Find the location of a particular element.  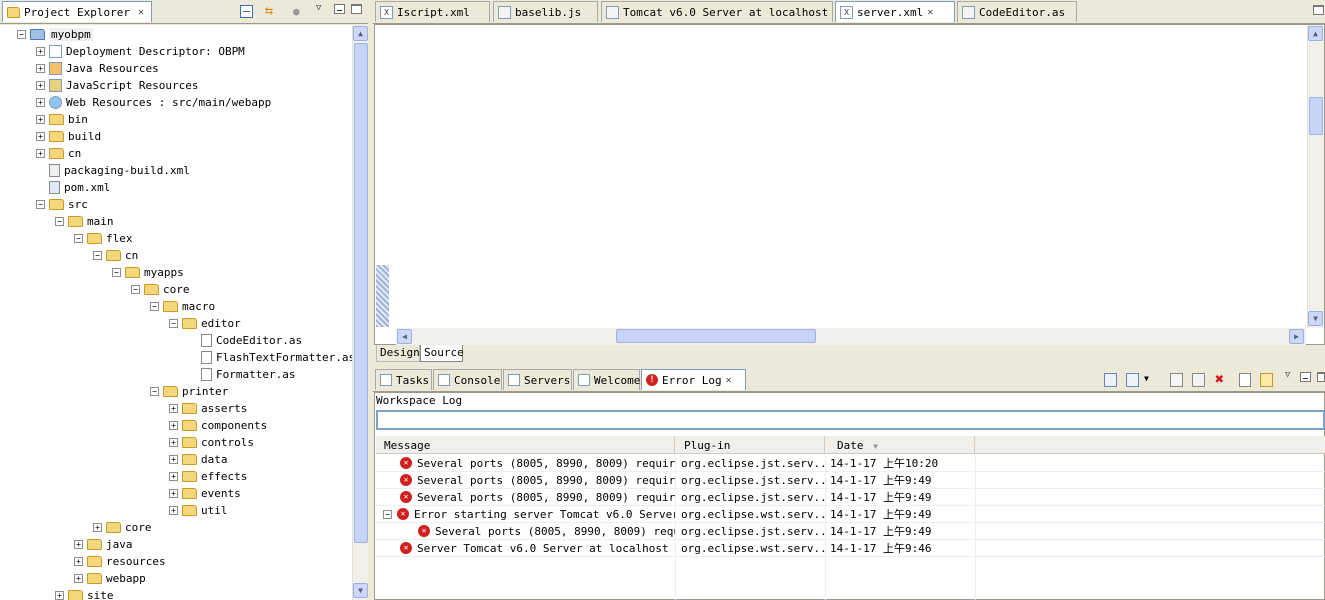

tree-item: − cn is located at coordinates (115, 255).